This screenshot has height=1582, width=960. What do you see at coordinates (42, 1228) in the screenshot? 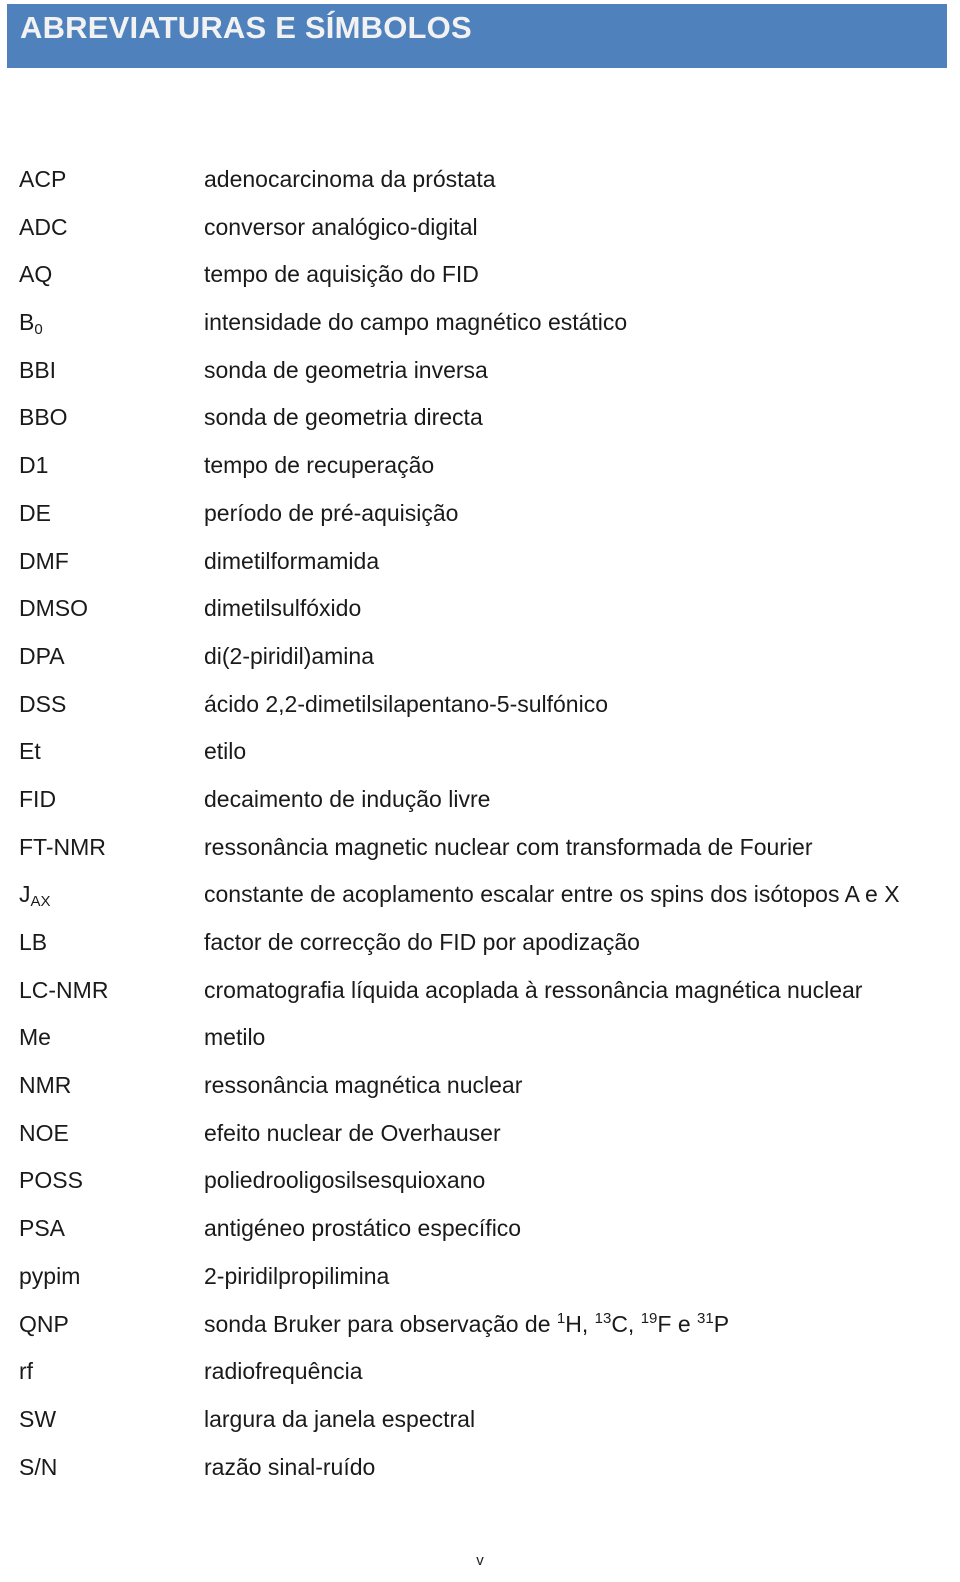
I see `abbreviation: PSA` at bounding box center [42, 1228].